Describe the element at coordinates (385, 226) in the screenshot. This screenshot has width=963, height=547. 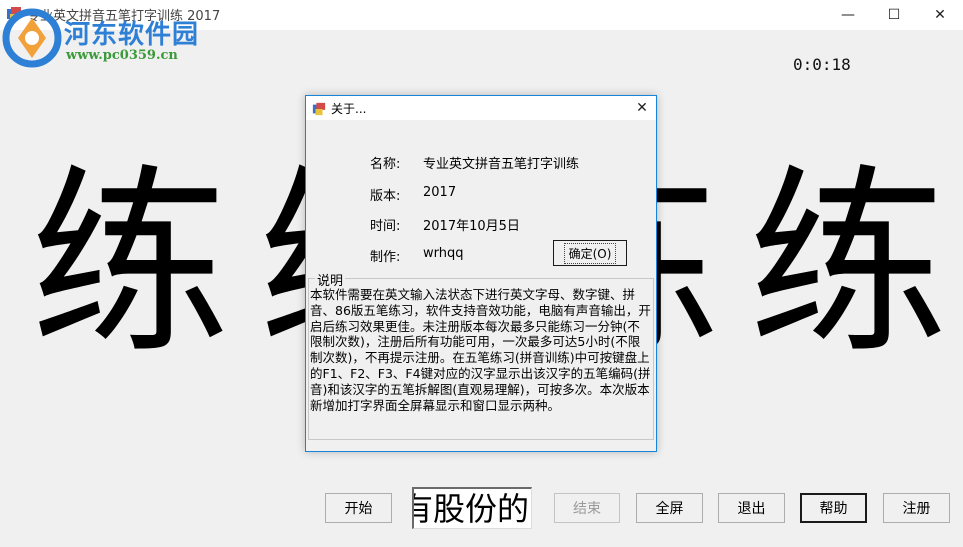
I see `time-label: 时间:` at that location.